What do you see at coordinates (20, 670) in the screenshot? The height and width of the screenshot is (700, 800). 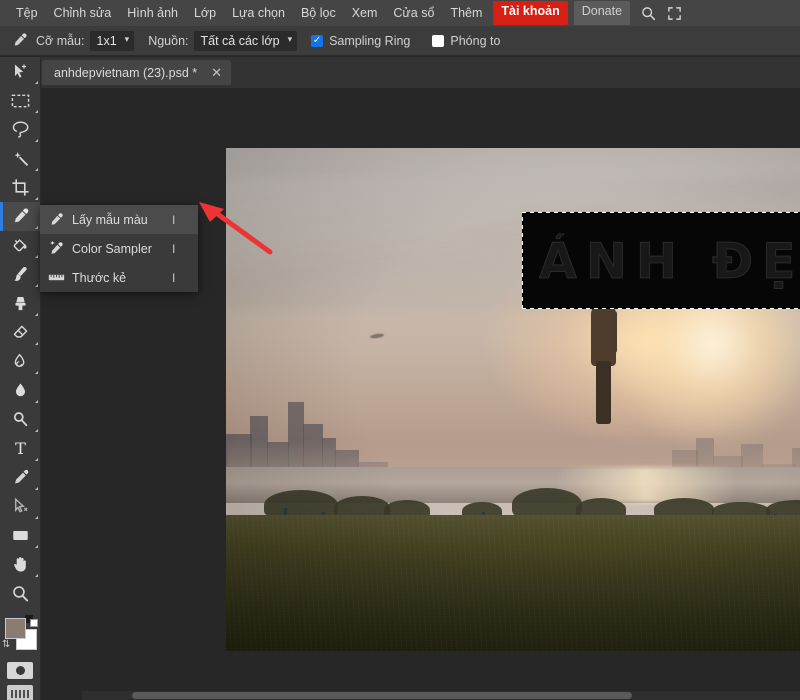 I see `quick-mask-icon` at bounding box center [20, 670].